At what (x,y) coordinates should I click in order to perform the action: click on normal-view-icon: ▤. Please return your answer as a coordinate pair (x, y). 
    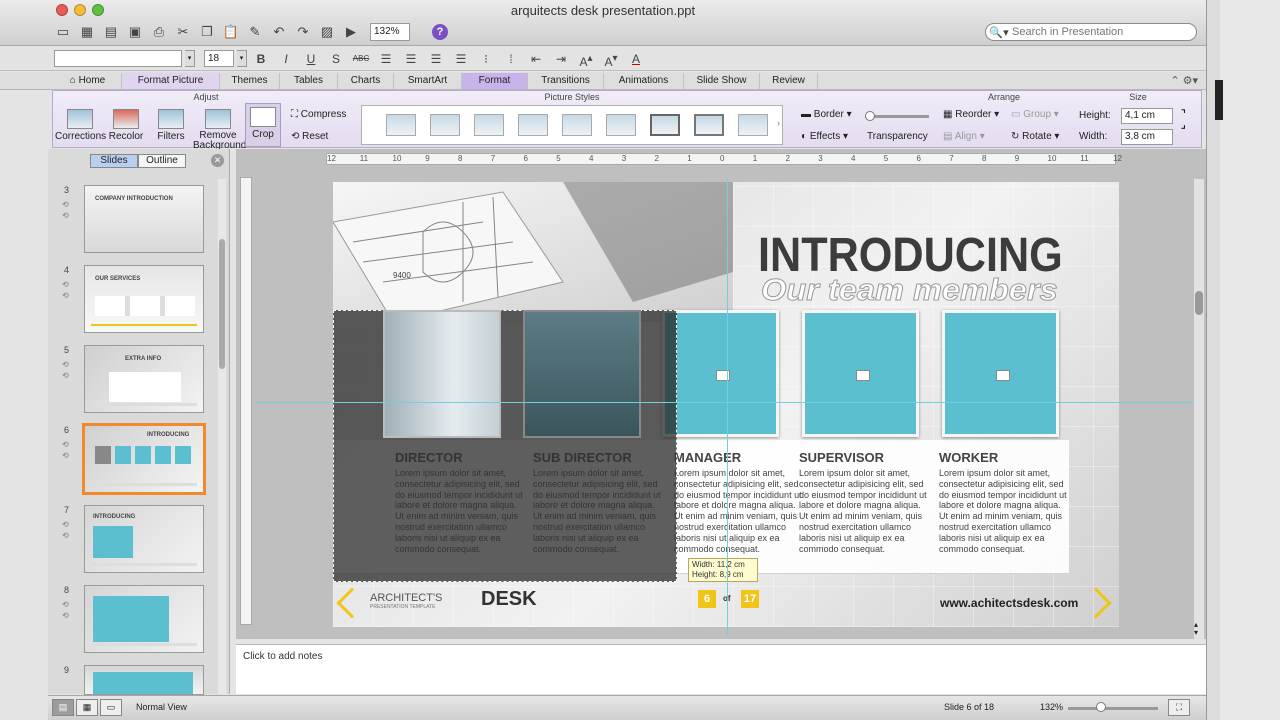
    Looking at the image, I should click on (63, 707).